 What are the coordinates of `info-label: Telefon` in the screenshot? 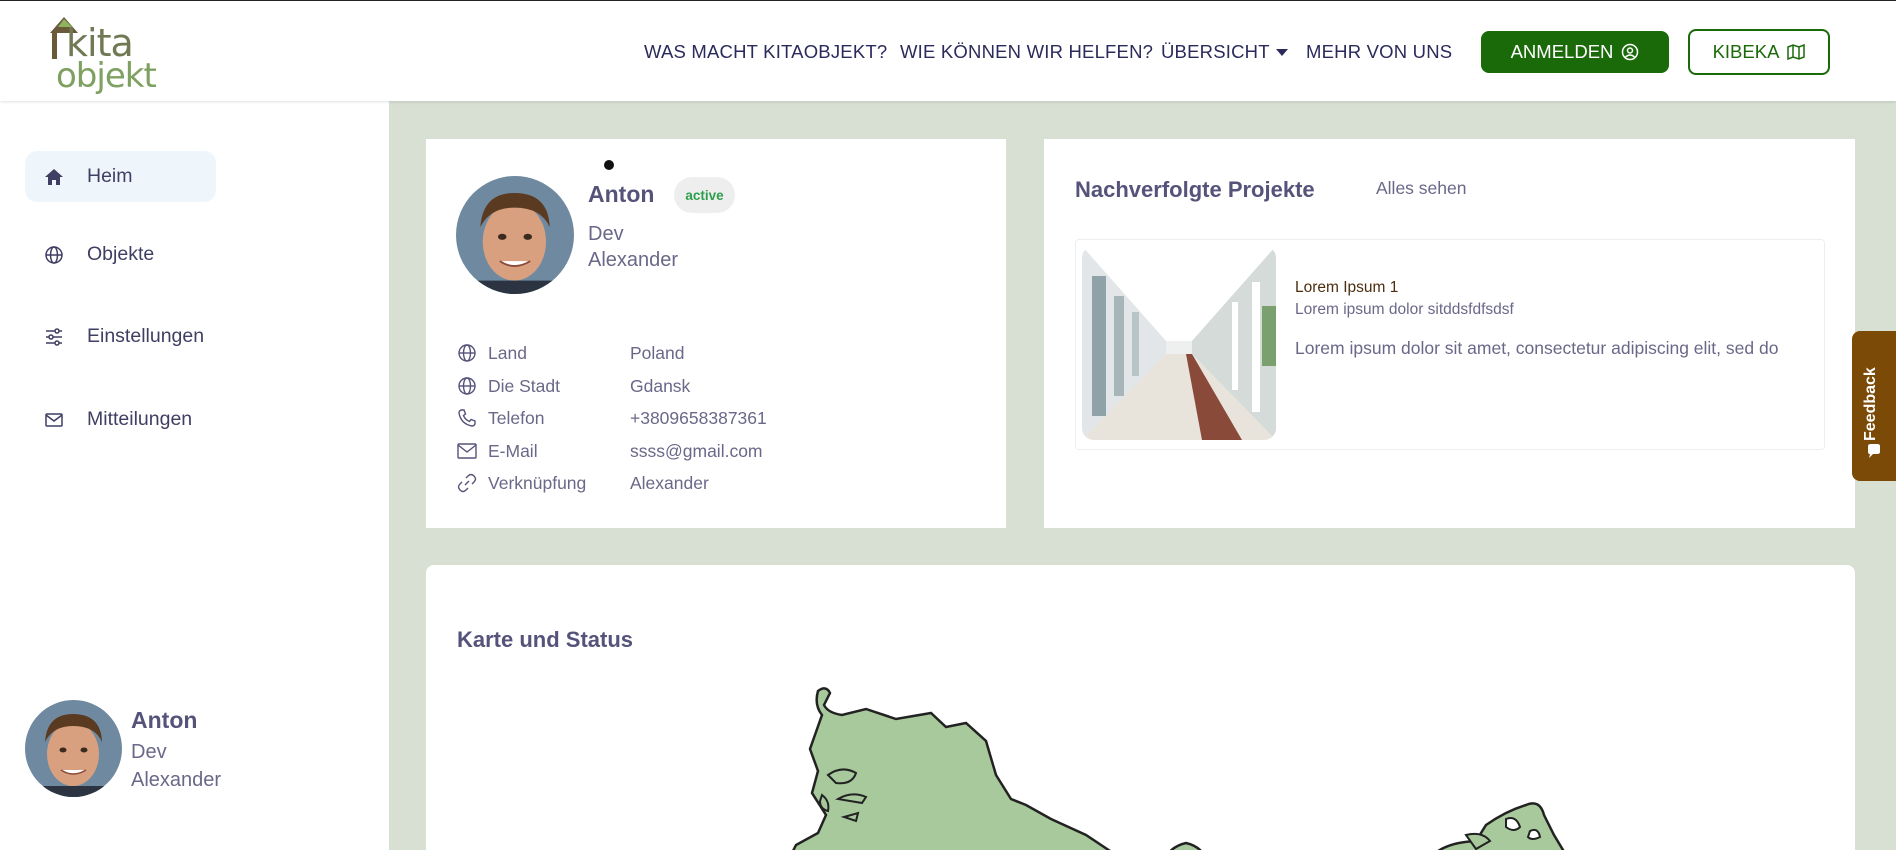 It's located at (516, 417).